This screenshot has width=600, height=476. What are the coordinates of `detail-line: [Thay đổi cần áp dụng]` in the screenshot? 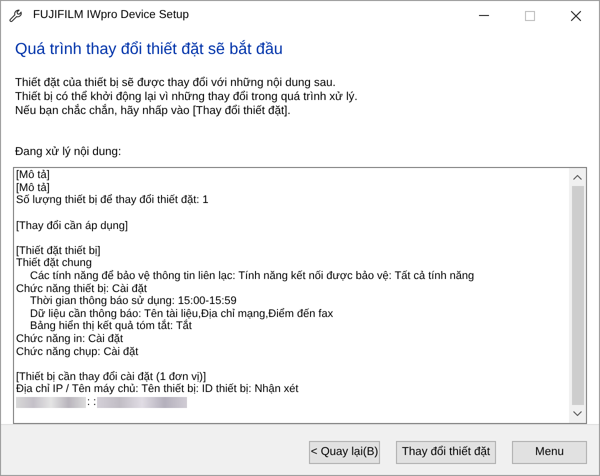 It's located at (72, 226).